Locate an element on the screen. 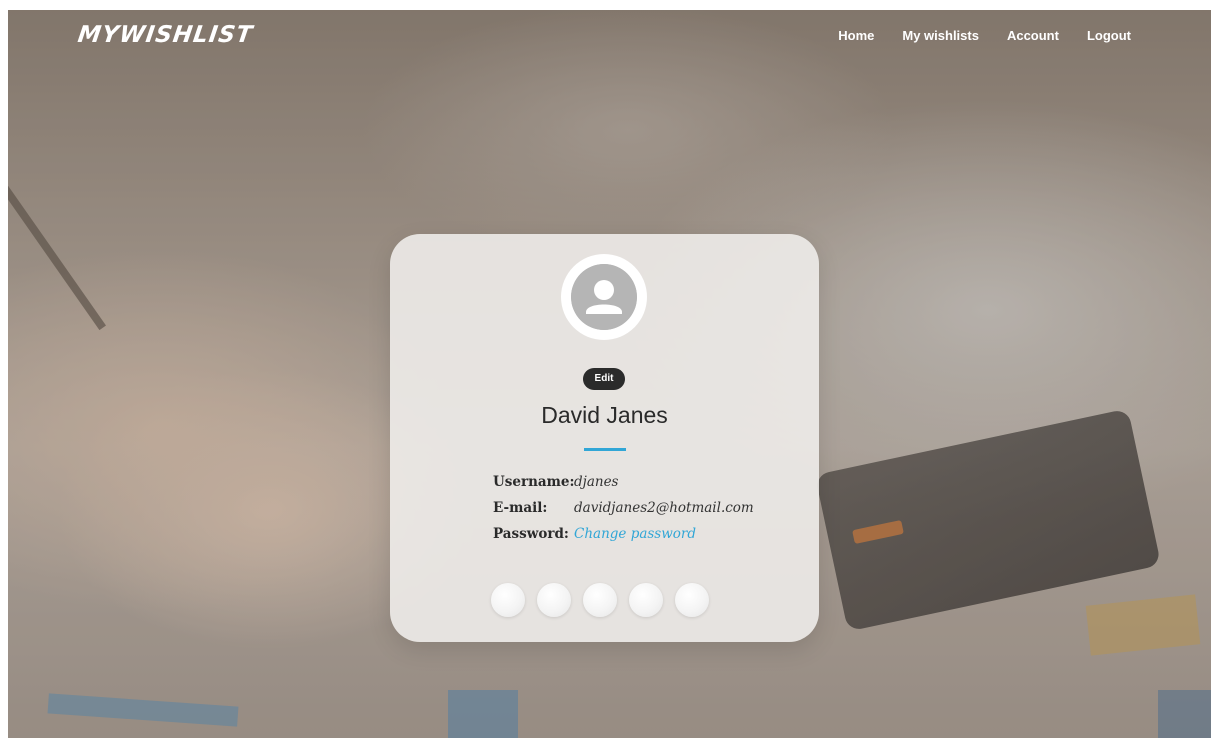  password-label: Password: is located at coordinates (531, 534).